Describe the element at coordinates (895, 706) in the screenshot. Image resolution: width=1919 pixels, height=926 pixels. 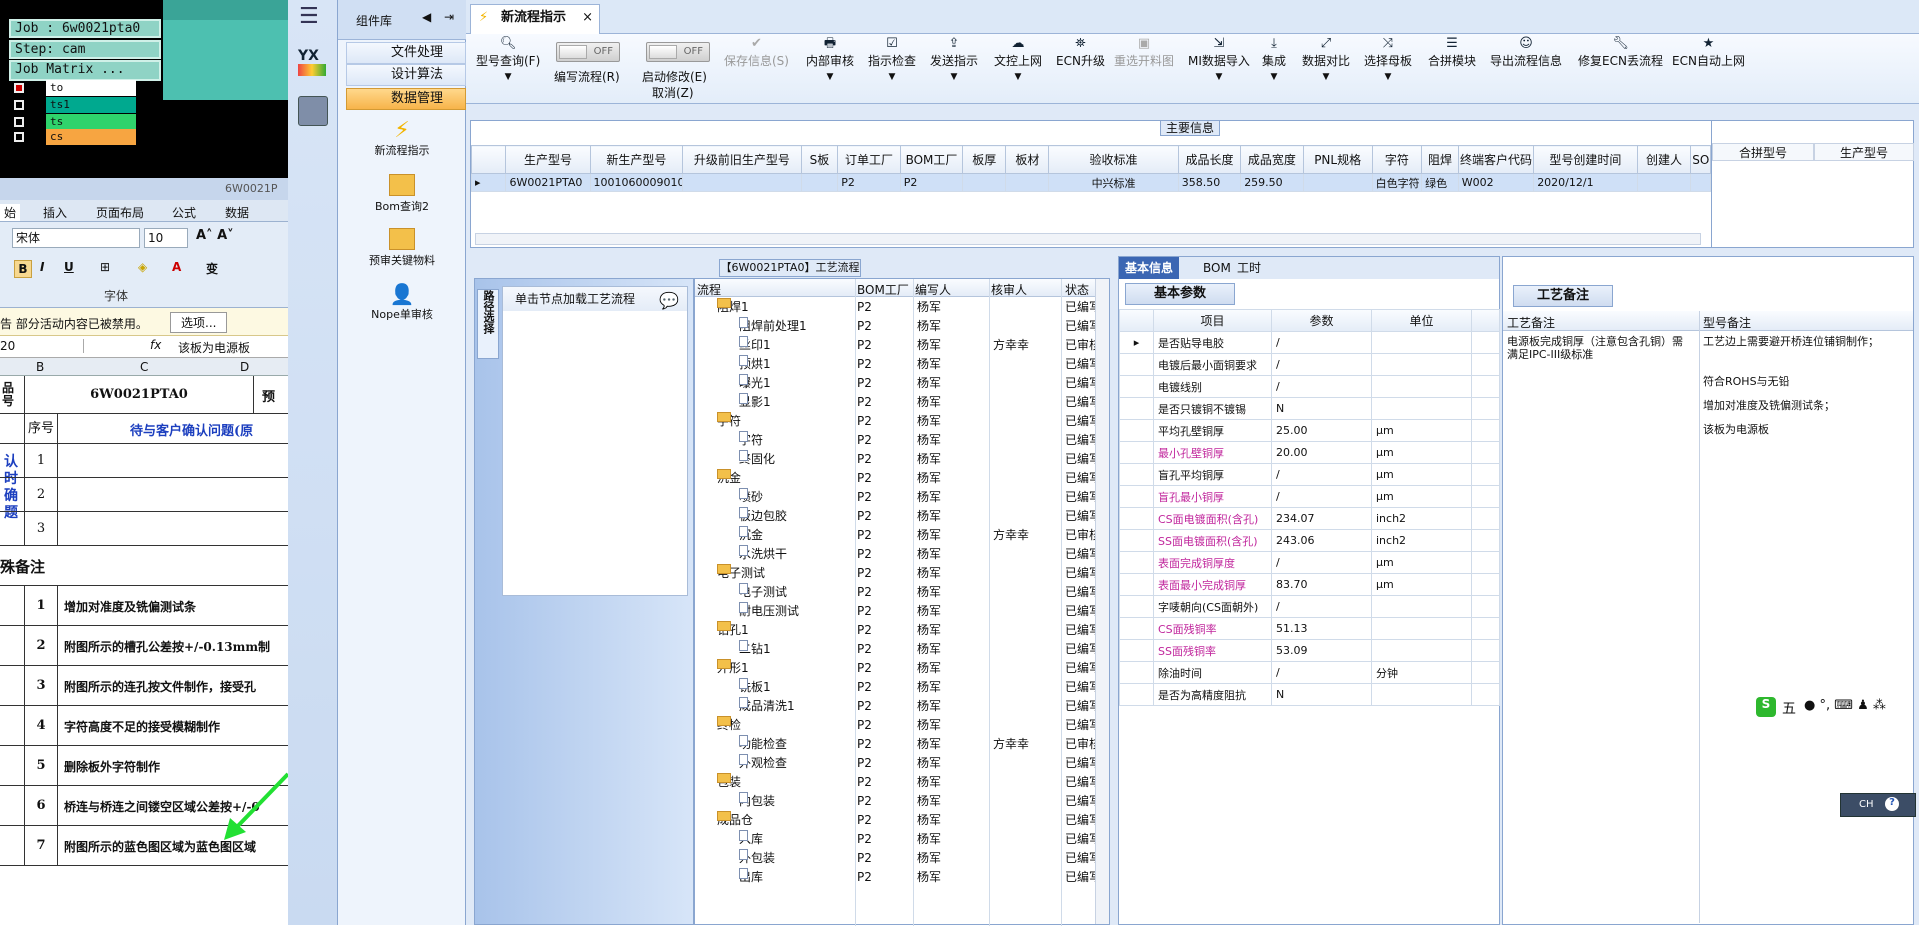
I see `tree-node: 成品清洗1P2杨军已编写` at that location.